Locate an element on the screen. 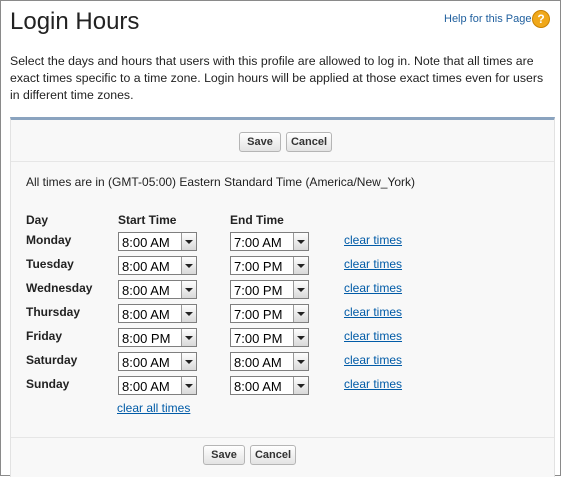 The image size is (561, 477). start-time-select-sunday: 8:00 AM is located at coordinates (157, 385).